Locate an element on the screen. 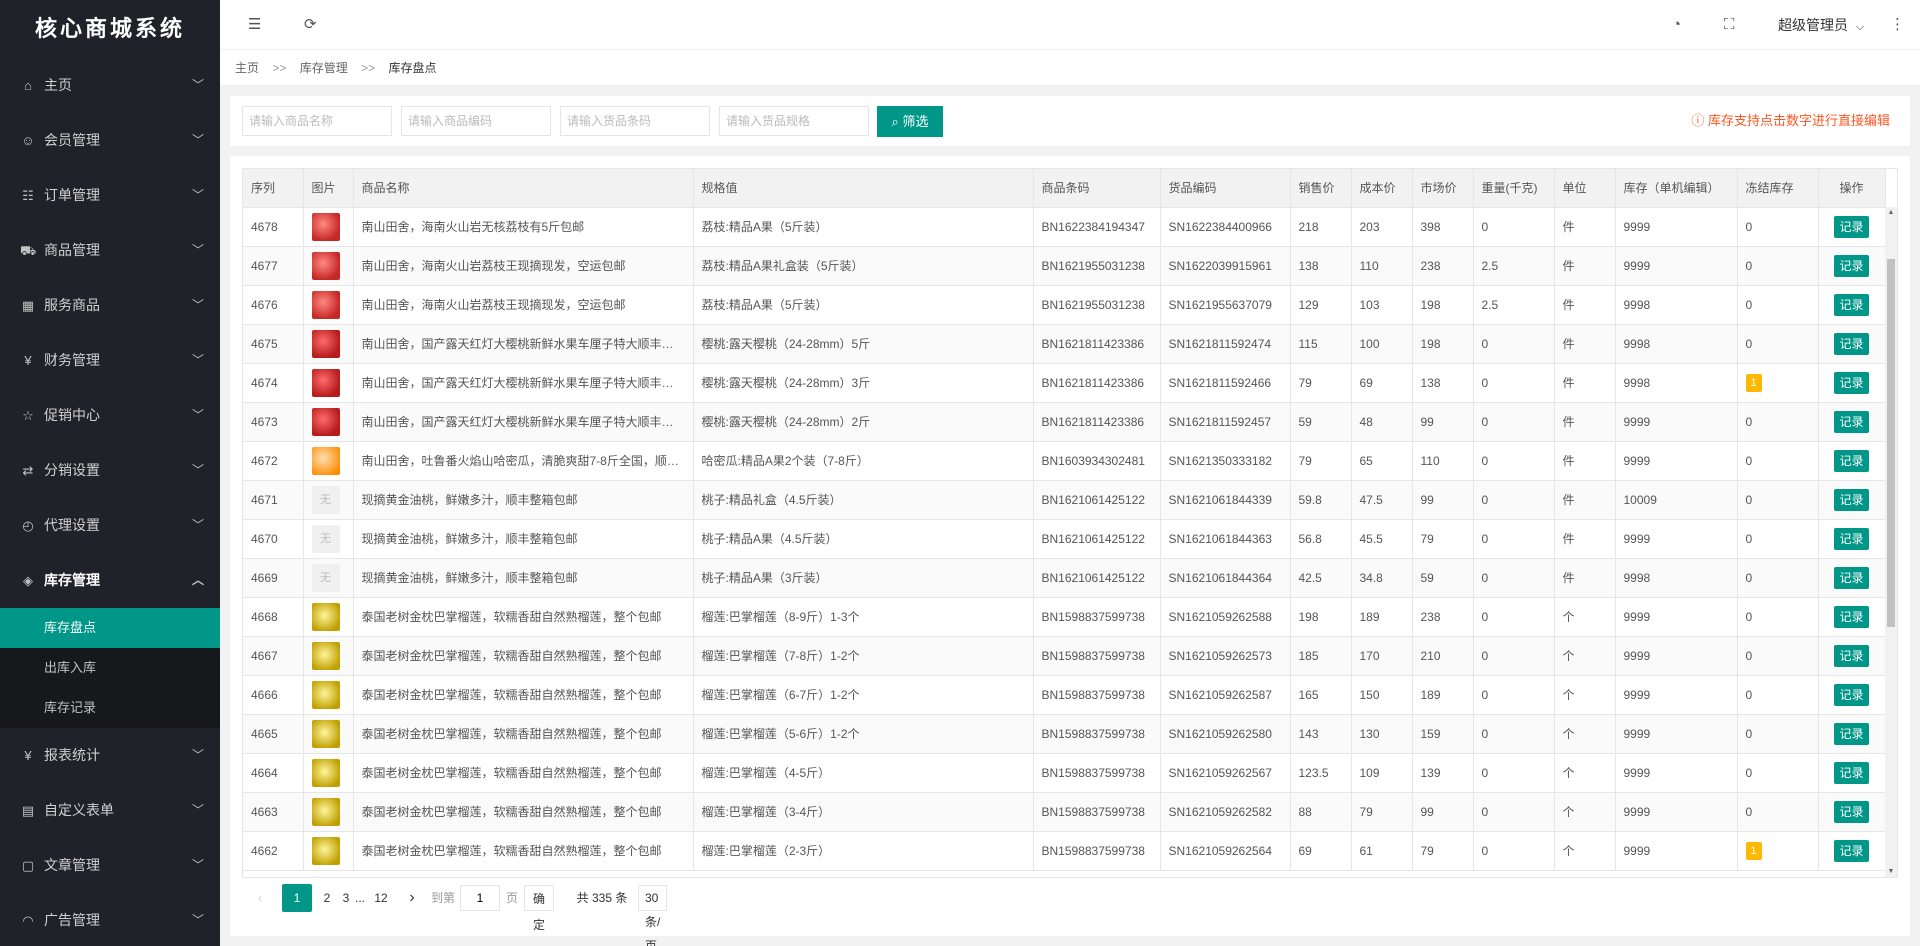 This screenshot has height=946, width=1920. page-size-select: 30 条/页 ⌵ is located at coordinates (653, 915).